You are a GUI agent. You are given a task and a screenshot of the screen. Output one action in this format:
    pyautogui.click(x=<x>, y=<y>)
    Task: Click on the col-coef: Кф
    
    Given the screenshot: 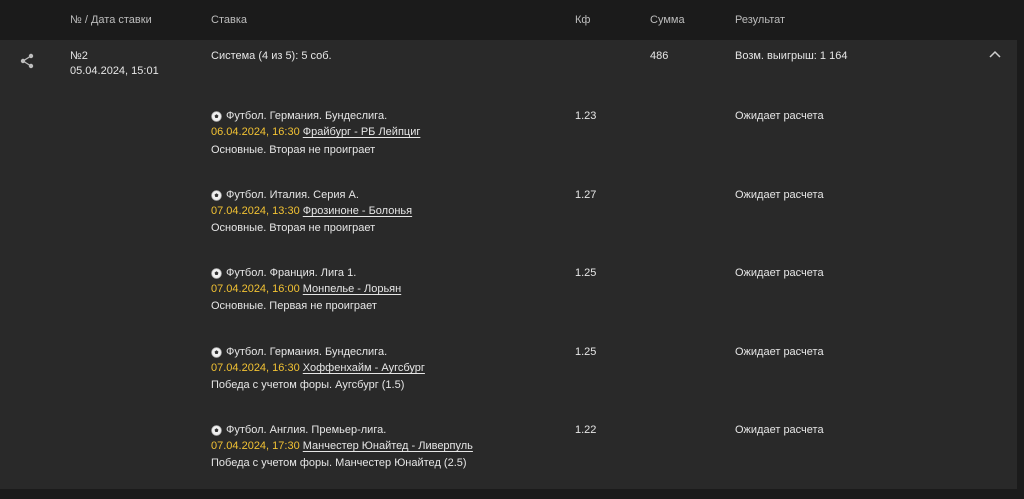 What is the action you would take?
    pyautogui.click(x=583, y=20)
    